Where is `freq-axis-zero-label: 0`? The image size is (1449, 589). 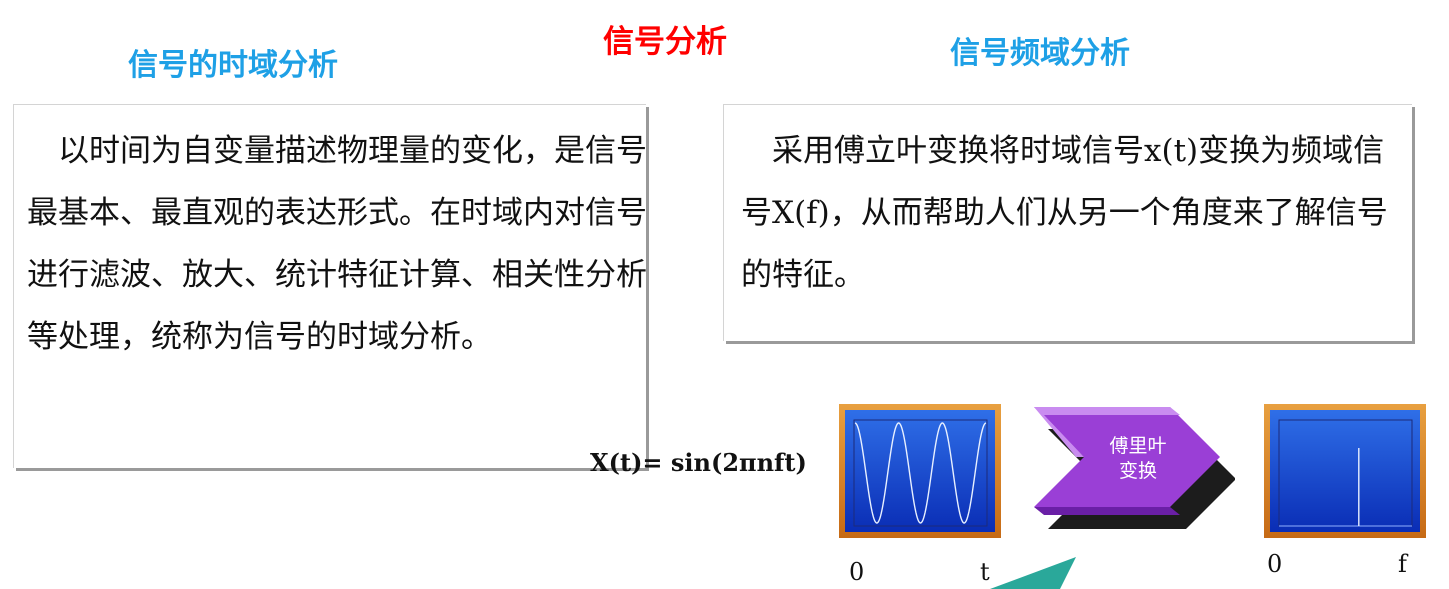
freq-axis-zero-label: 0 is located at coordinates (1275, 564).